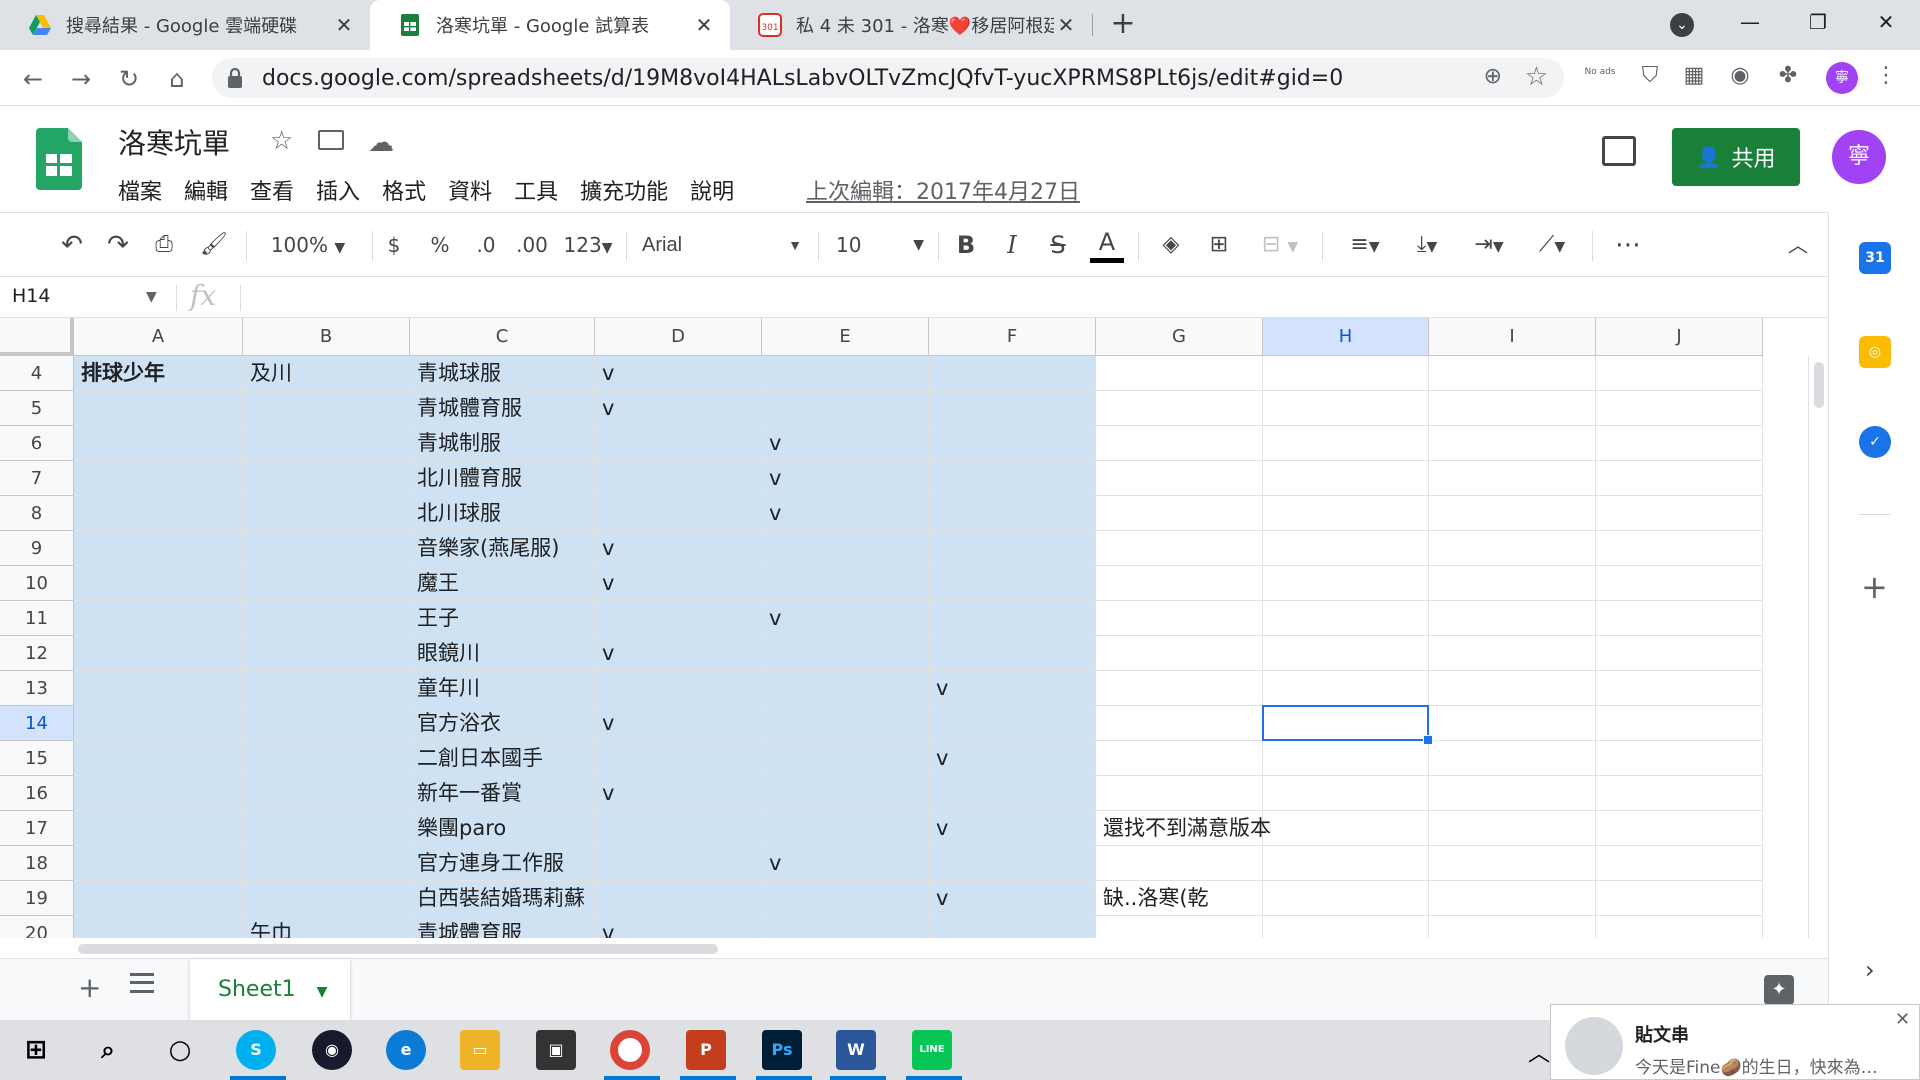 The width and height of the screenshot is (1920, 1080). I want to click on cell-b11, so click(326, 618).